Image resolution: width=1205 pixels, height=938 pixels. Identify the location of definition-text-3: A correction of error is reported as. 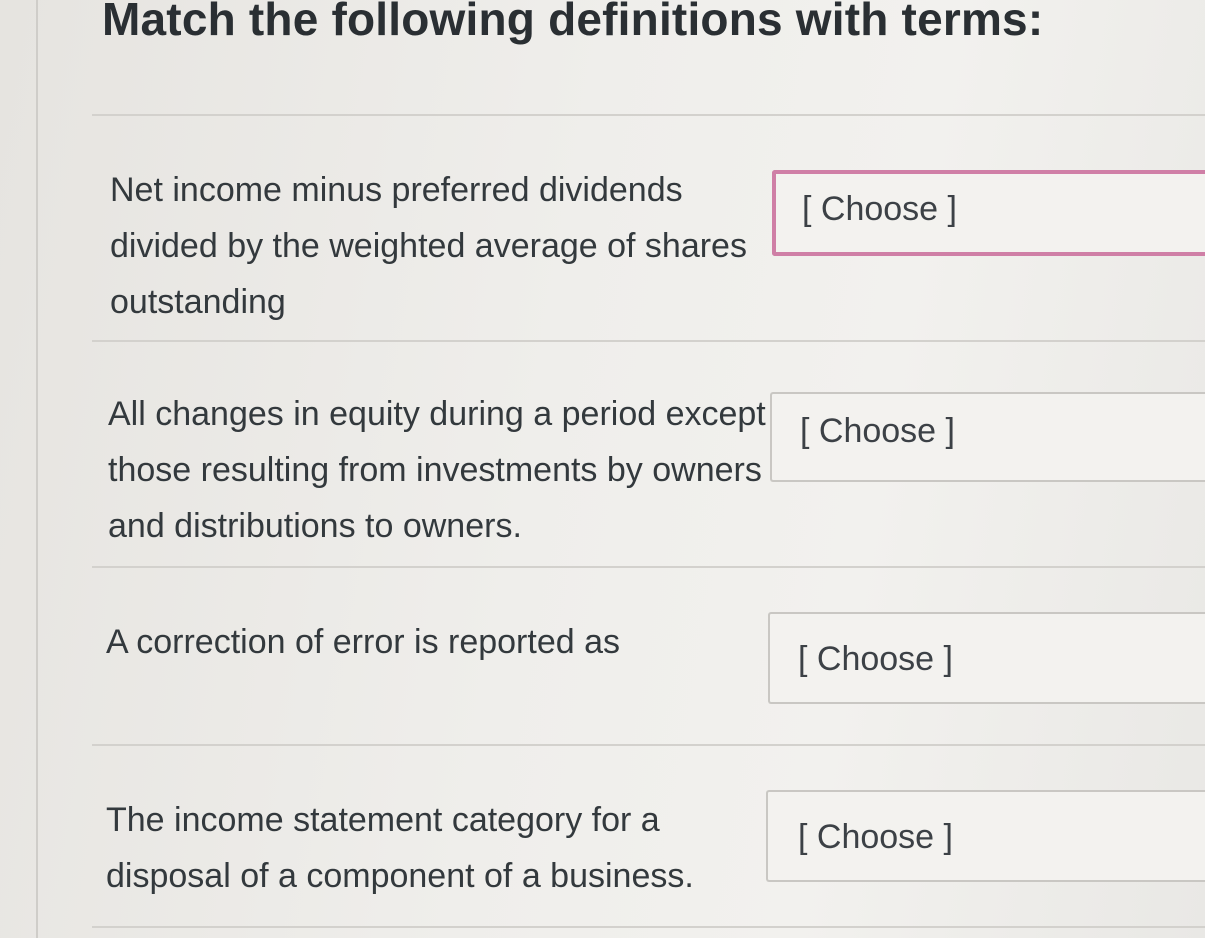
(363, 642).